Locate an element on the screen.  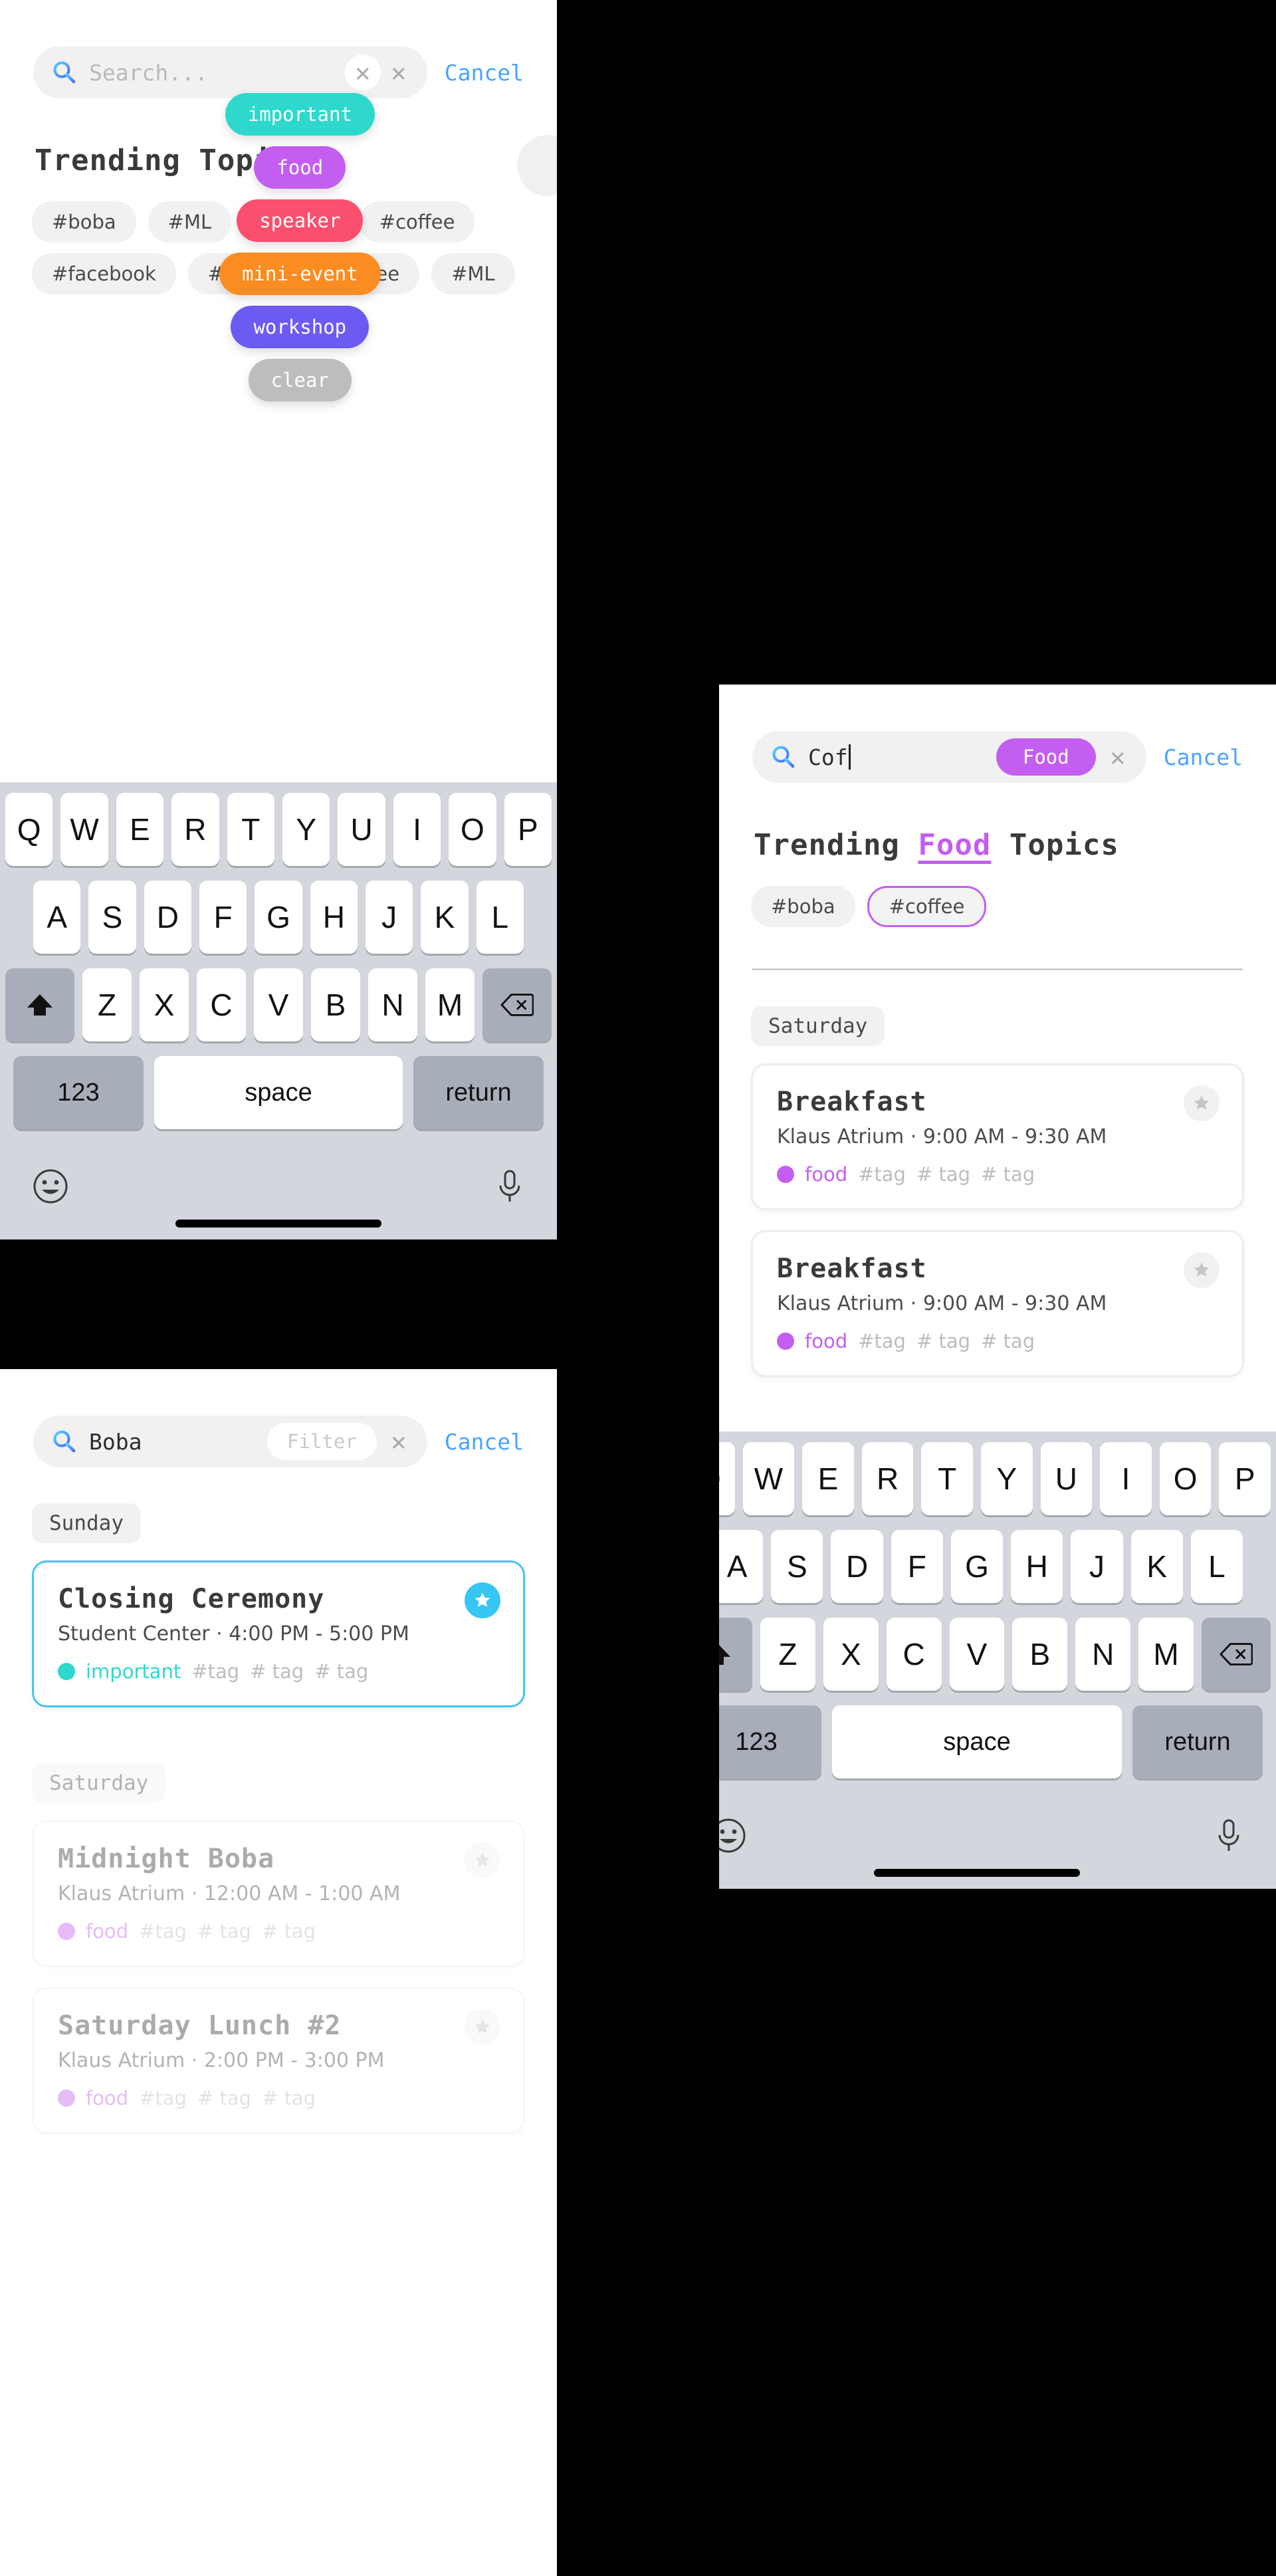
dismiss-filter-icon: ✕ is located at coordinates (399, 72).